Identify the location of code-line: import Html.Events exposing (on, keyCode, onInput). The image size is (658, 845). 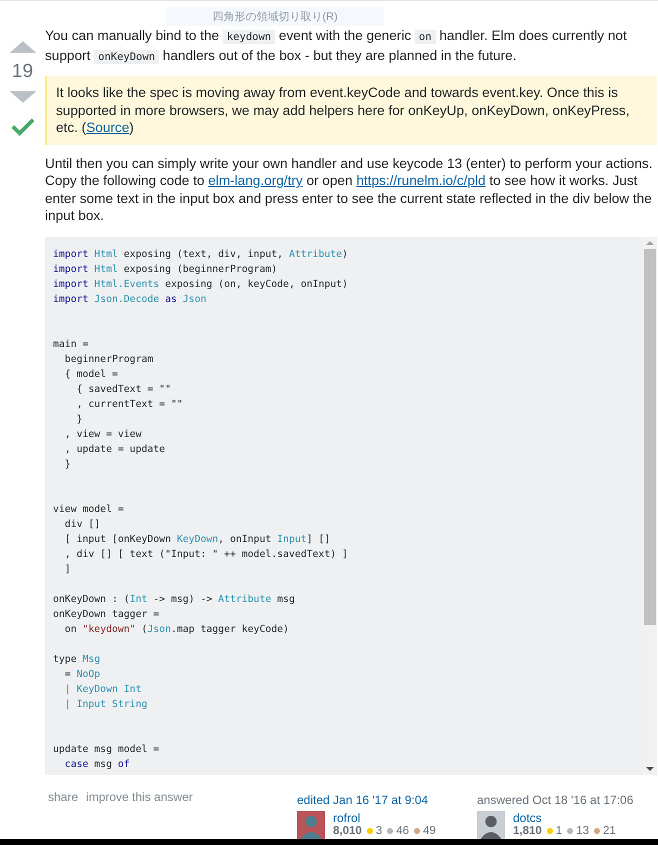
(201, 285).